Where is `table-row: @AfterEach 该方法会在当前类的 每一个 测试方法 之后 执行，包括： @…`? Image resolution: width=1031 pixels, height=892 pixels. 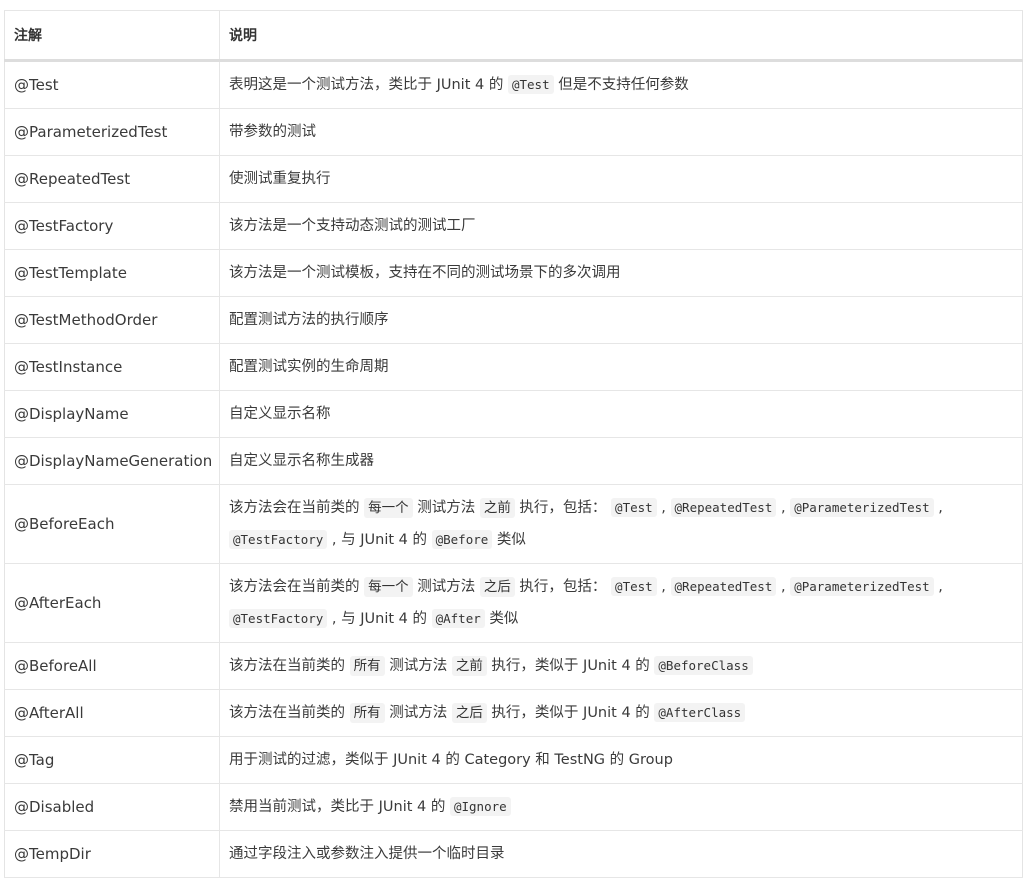 table-row: @AfterEach 该方法会在当前类的 每一个 测试方法 之后 执行，包括： @… is located at coordinates (513, 603).